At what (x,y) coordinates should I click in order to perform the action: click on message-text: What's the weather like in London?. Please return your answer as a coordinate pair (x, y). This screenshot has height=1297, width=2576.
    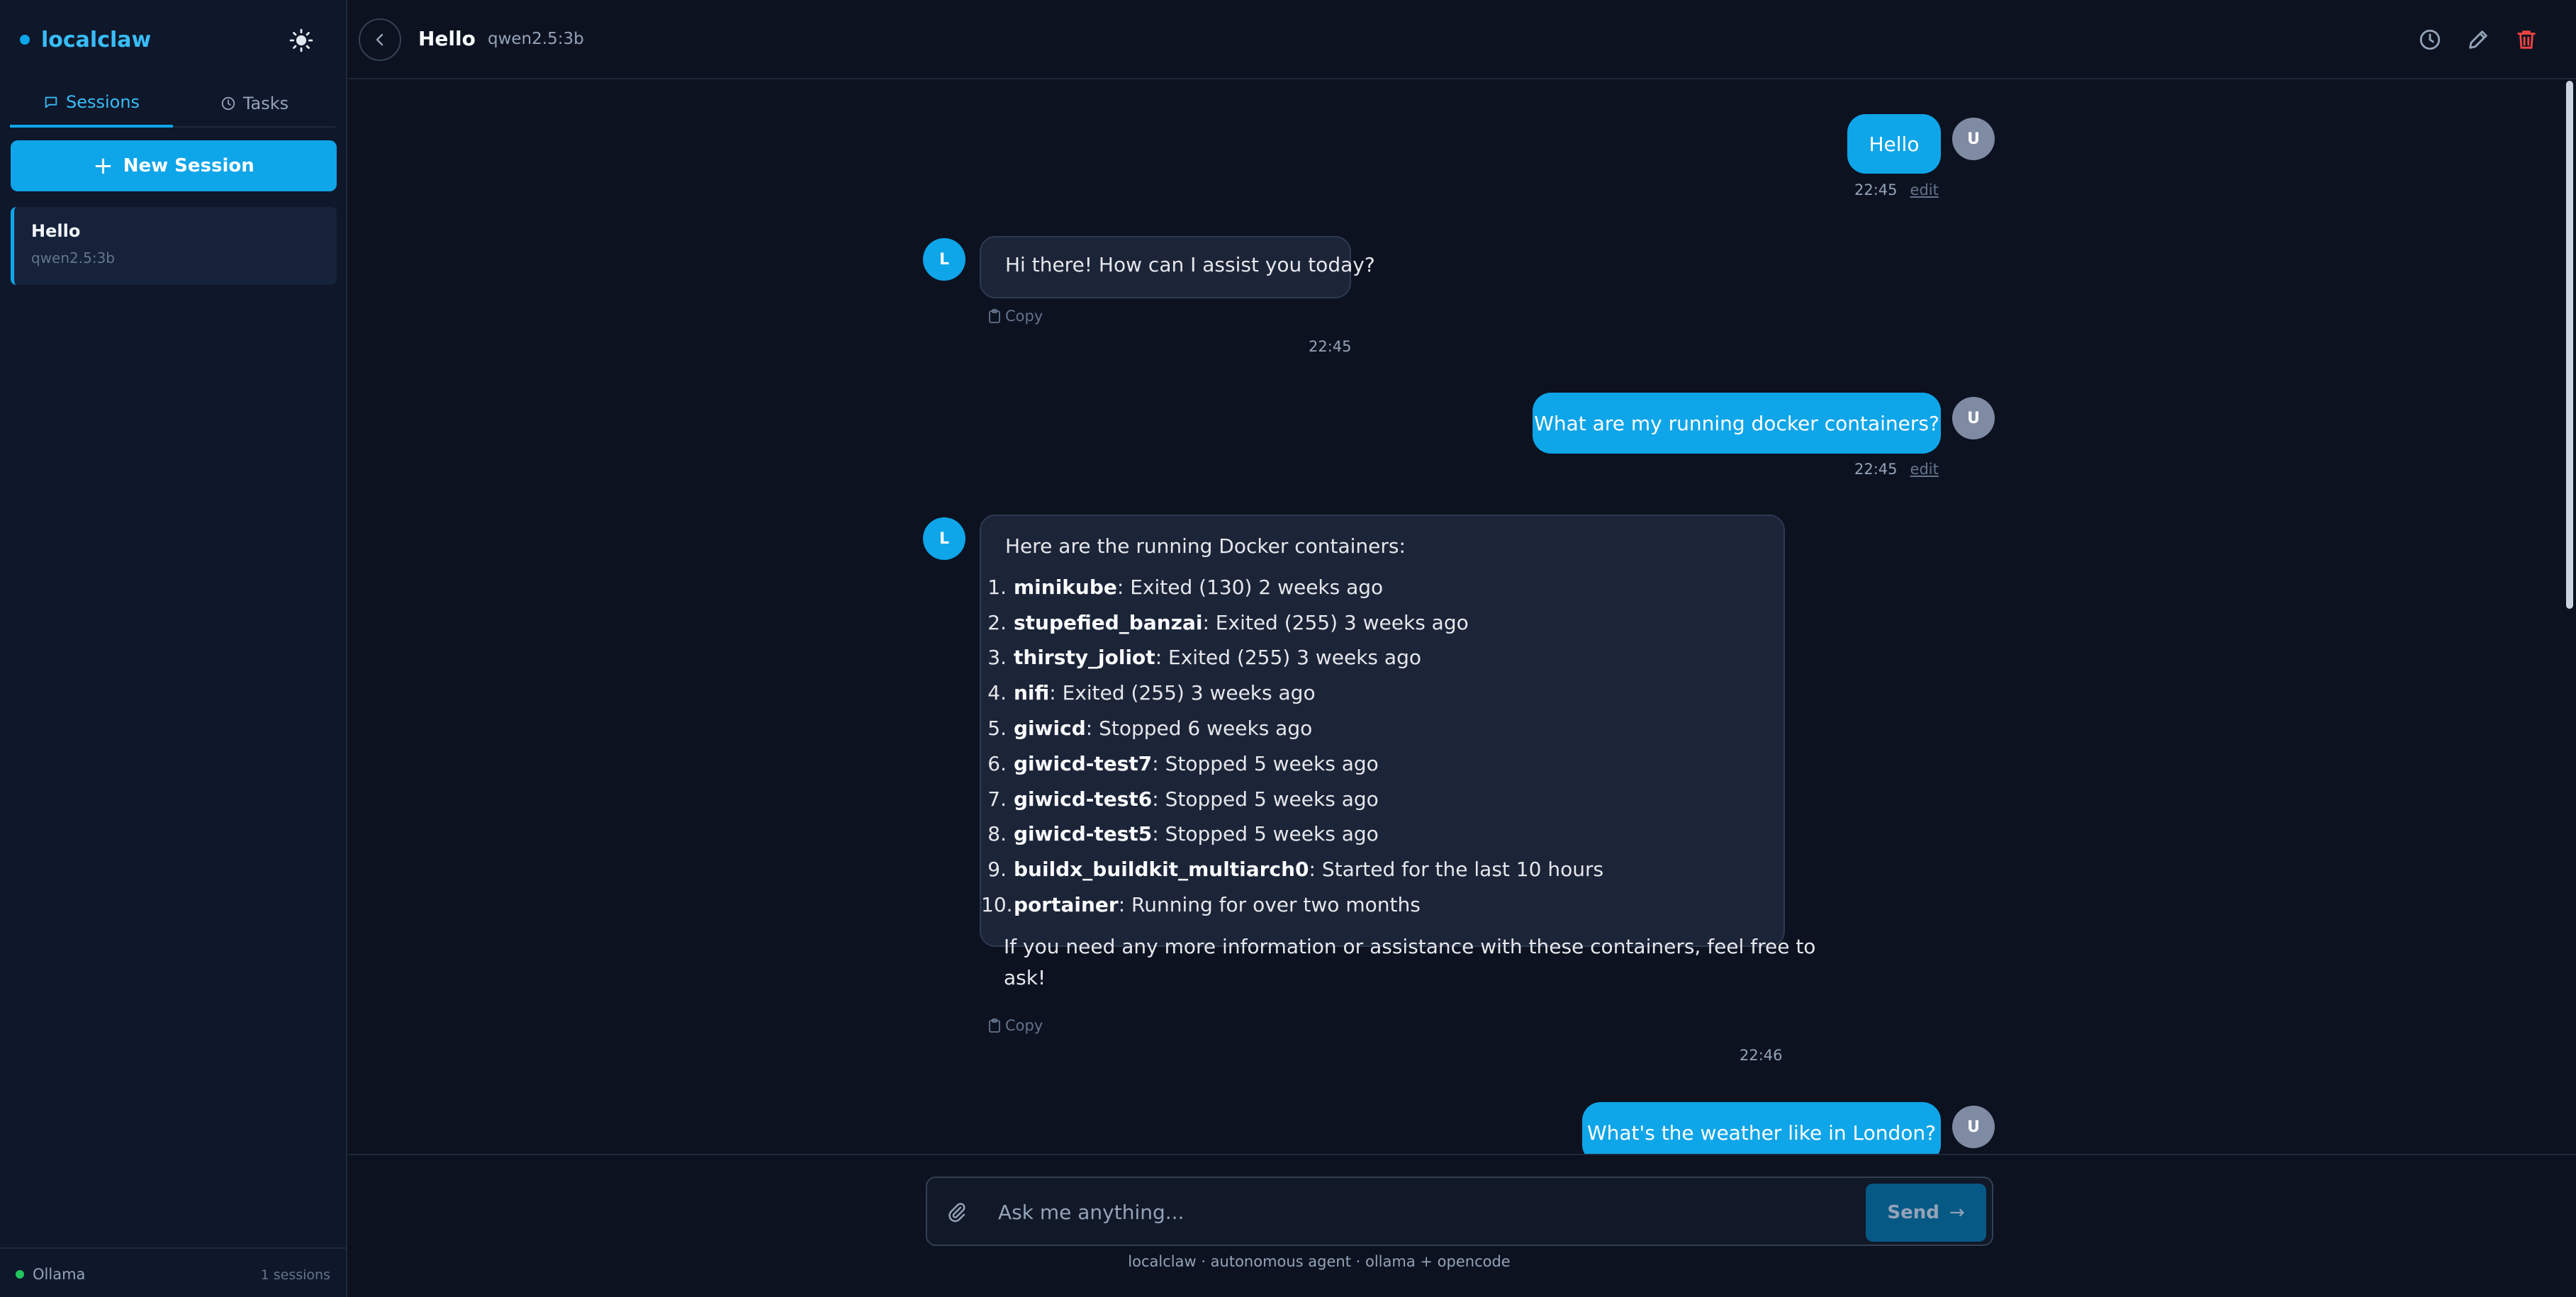
    Looking at the image, I should click on (1762, 1133).